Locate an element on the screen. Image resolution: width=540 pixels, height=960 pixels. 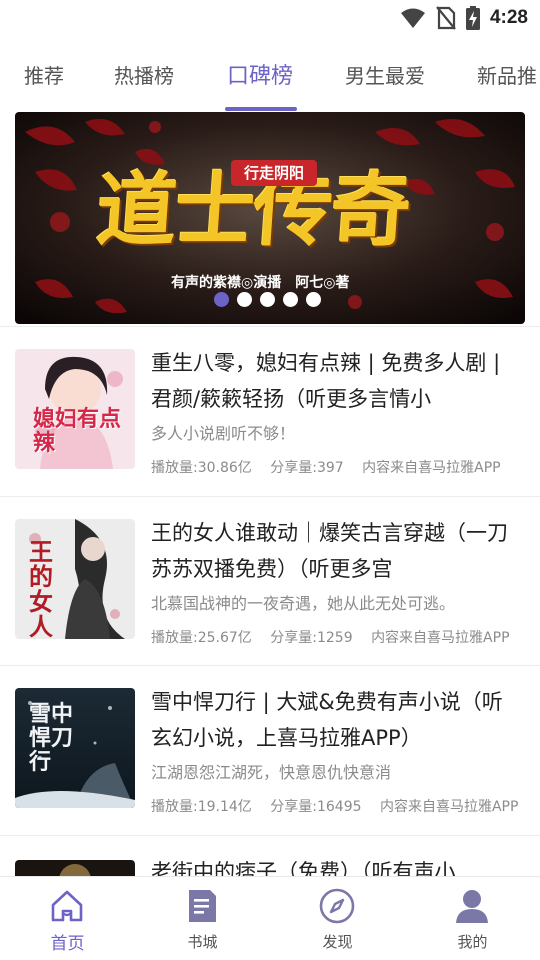
item-title: 王的女人谁敢动｜爆笑古言穿越（一刀苏苏双播免费）（听更多宫 is located at coordinates (336, 551).